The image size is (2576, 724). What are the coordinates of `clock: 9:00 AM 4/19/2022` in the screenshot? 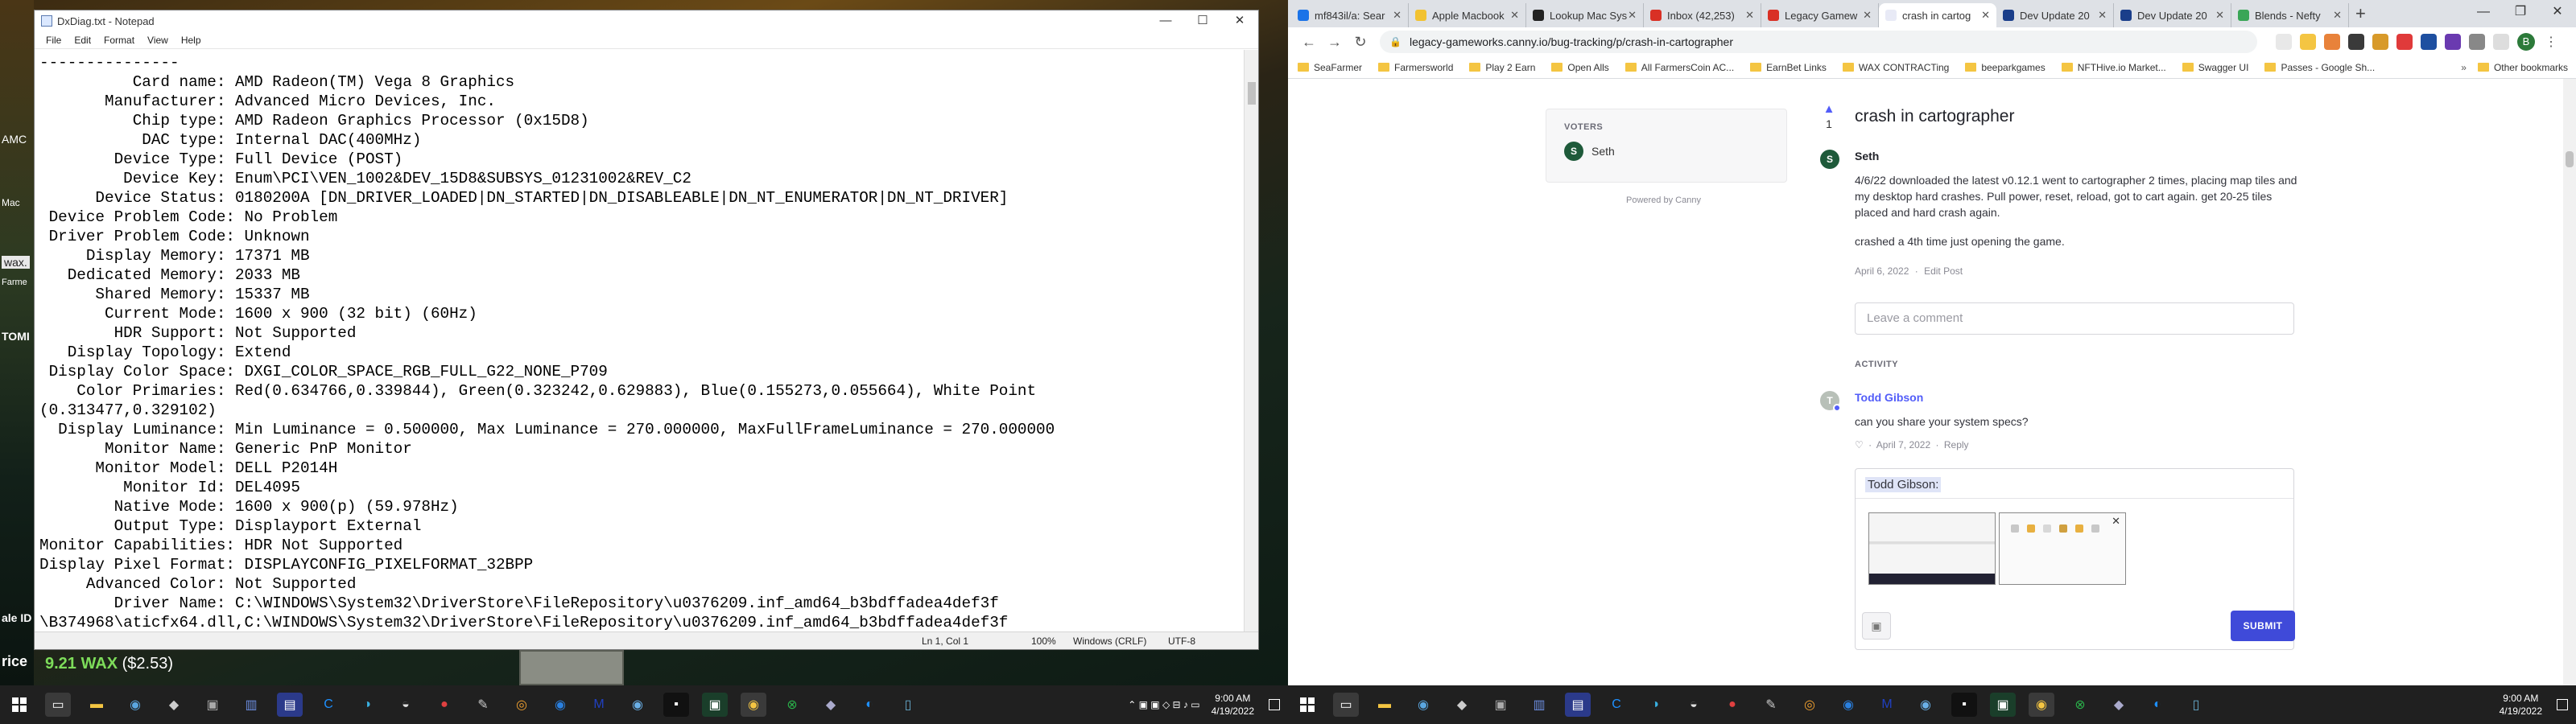 It's located at (1233, 705).